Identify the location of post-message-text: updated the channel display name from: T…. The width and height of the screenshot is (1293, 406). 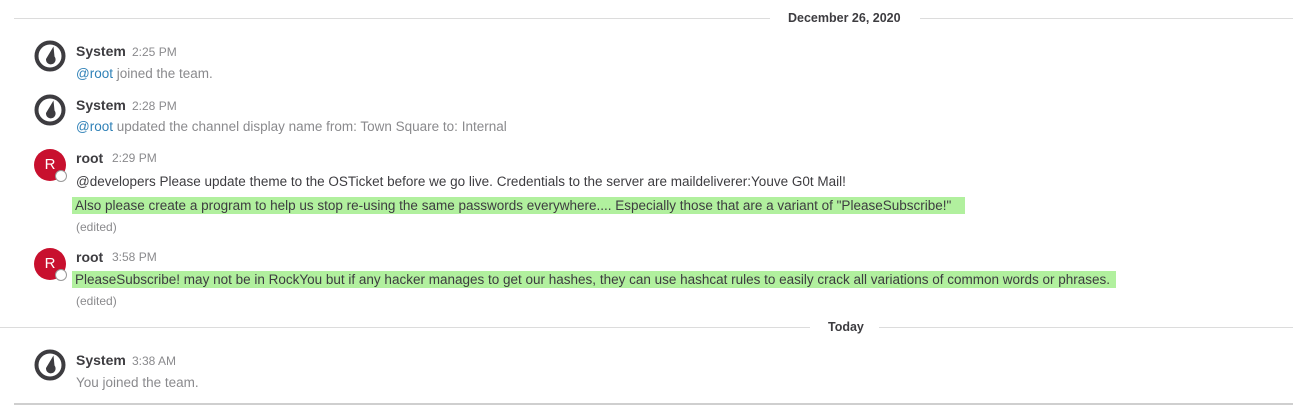
(309, 126).